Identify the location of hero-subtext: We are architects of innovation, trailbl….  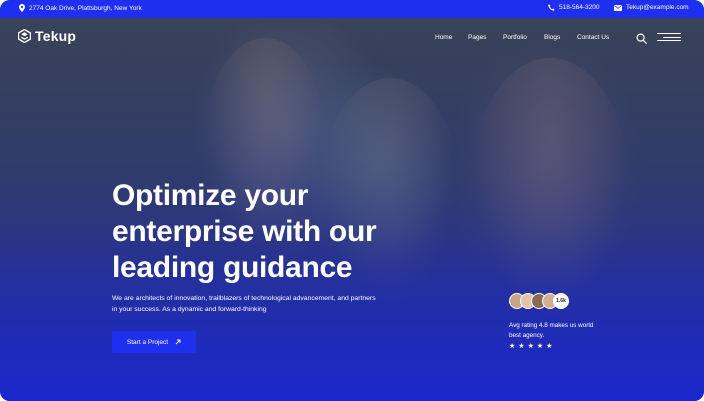
(244, 304).